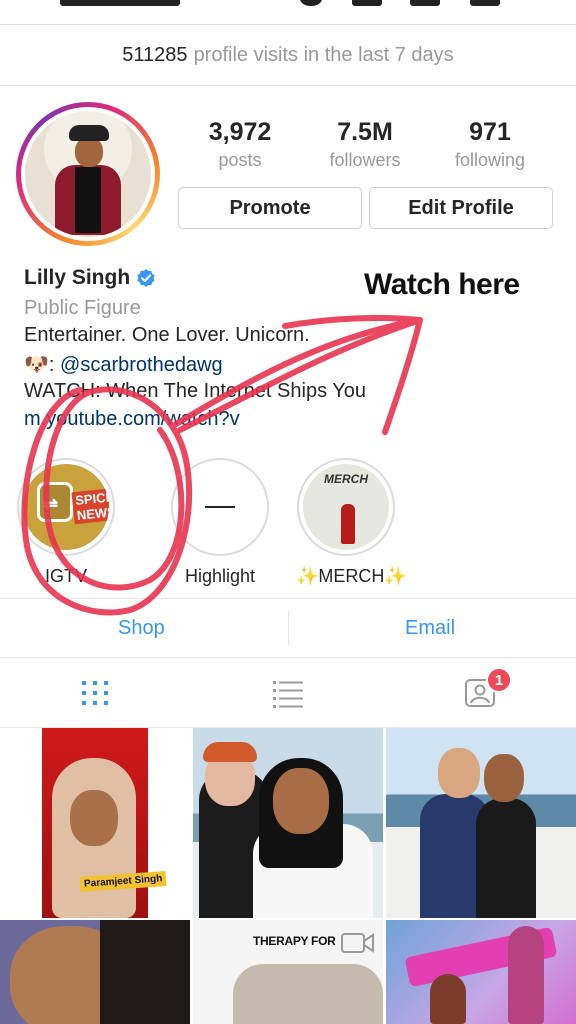 The height and width of the screenshot is (1024, 576). Describe the element at coordinates (66, 507) in the screenshot. I see `igtv-cover: ⇌ SPICE NEWS` at that location.